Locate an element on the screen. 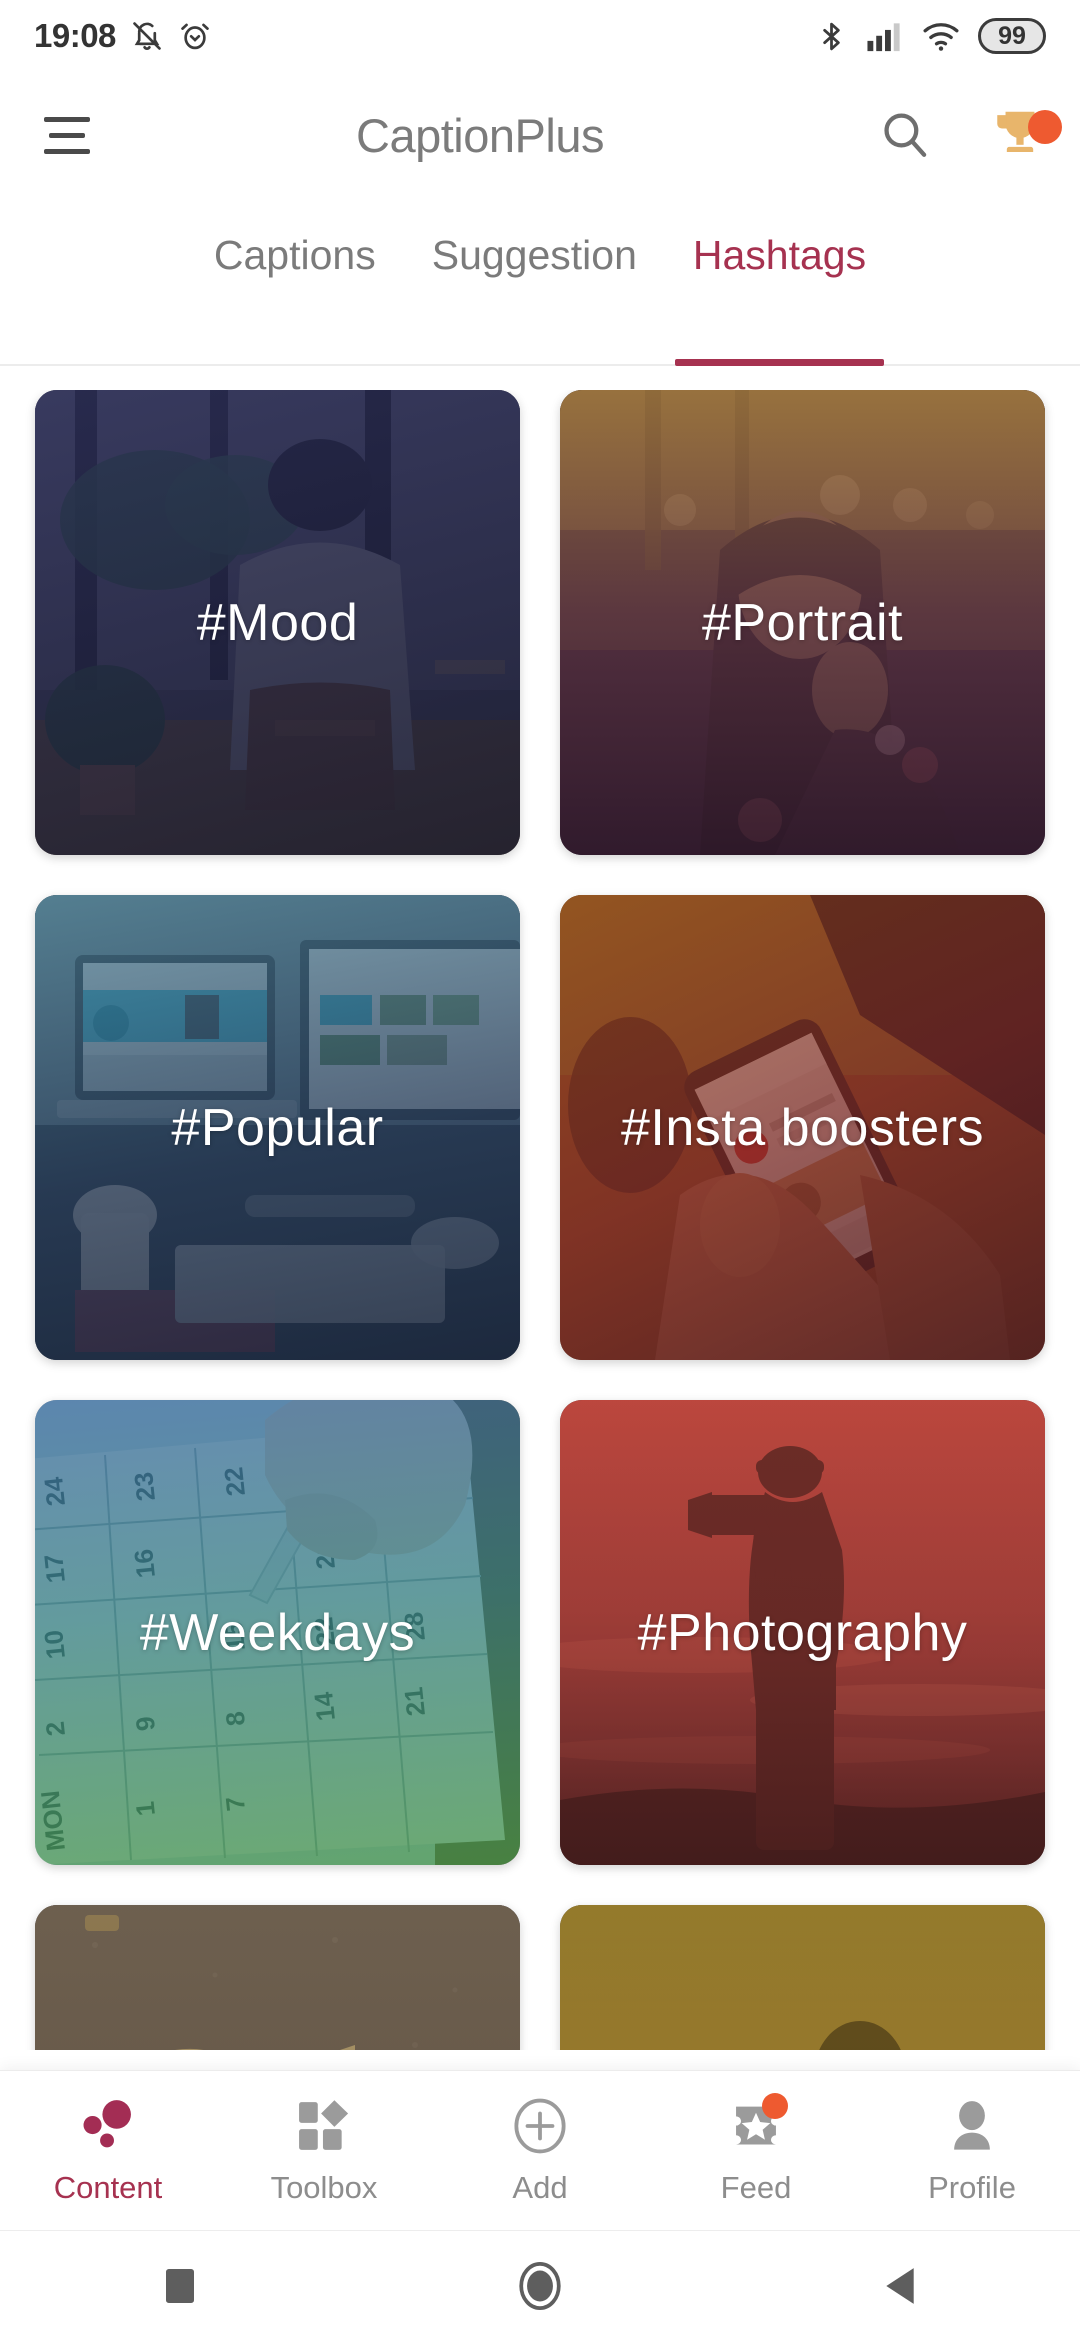 The image size is (1080, 2340). hashtag-card-portrait: #Portrait is located at coordinates (802, 622).